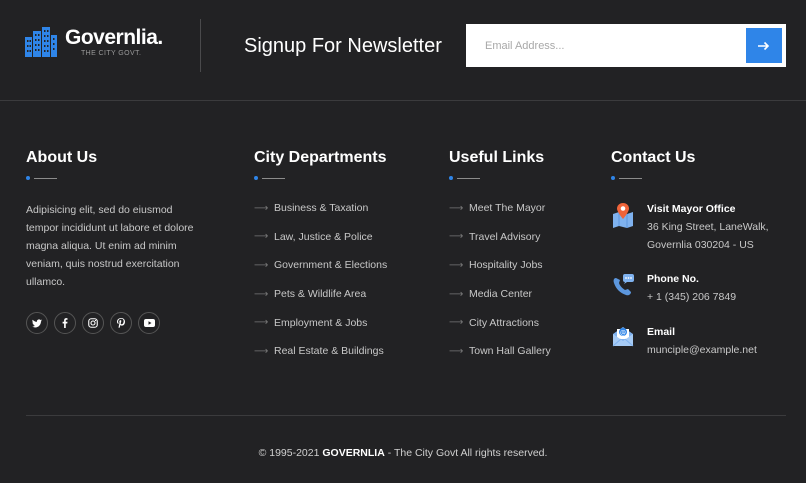 Image resolution: width=806 pixels, height=483 pixels. What do you see at coordinates (691, 297) in the screenshot?
I see `phone-value: + 1 (345) 206 7849` at bounding box center [691, 297].